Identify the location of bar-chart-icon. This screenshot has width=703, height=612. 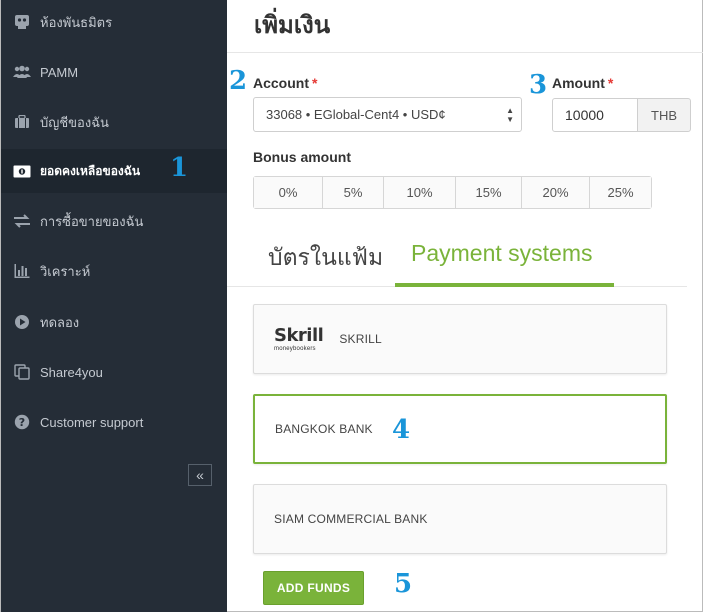
(22, 271).